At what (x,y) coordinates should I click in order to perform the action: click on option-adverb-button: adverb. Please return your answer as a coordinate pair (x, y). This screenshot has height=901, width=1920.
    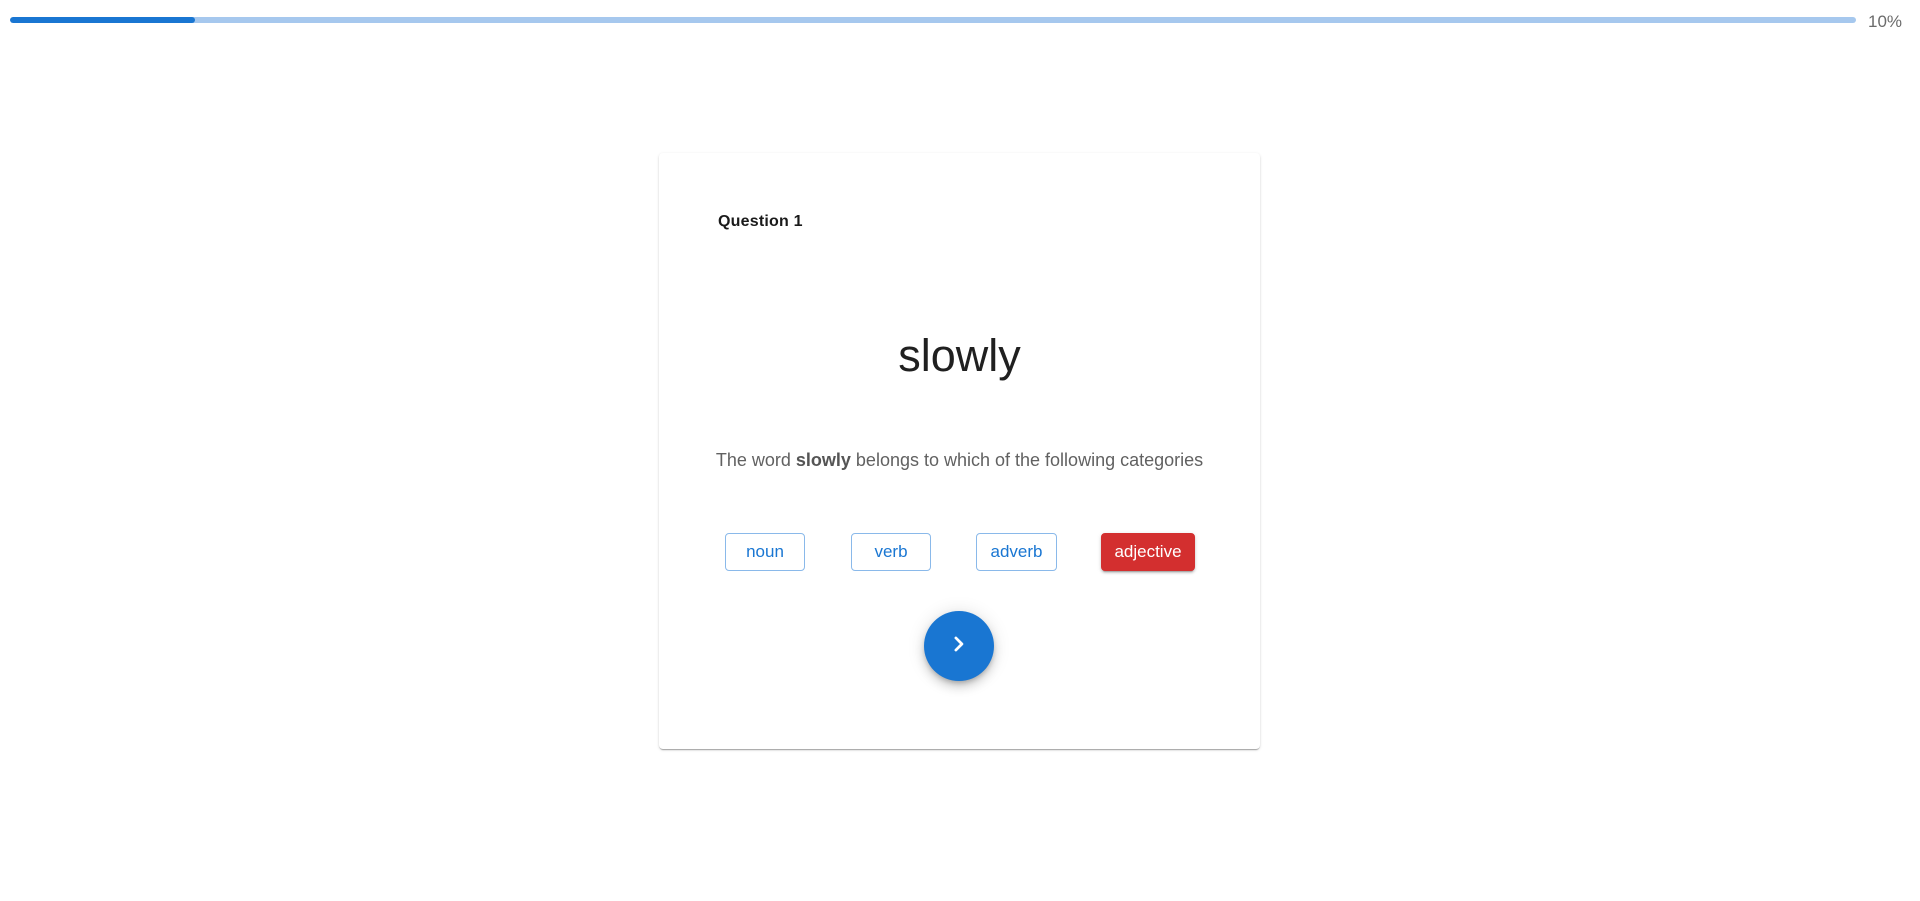
    Looking at the image, I should click on (1016, 552).